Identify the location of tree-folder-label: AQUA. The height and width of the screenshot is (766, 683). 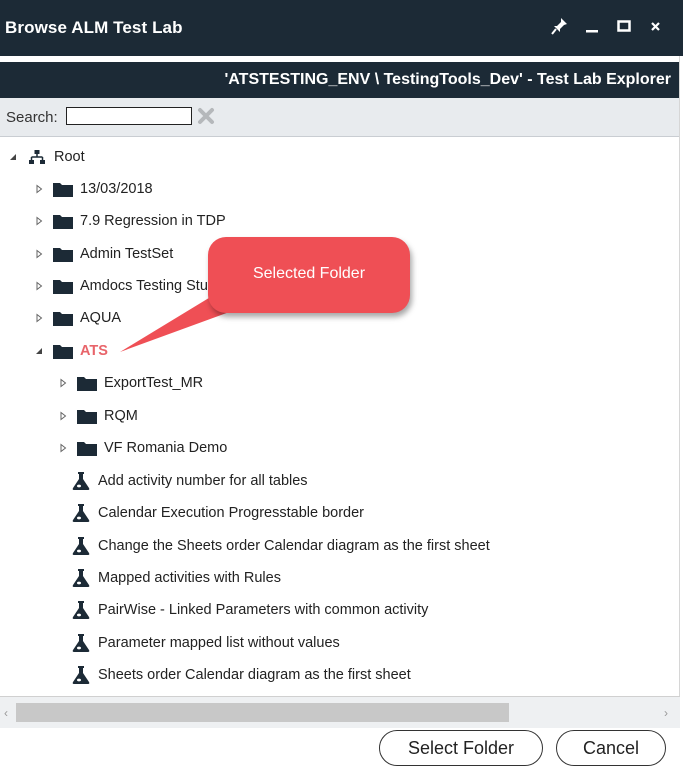
(101, 318).